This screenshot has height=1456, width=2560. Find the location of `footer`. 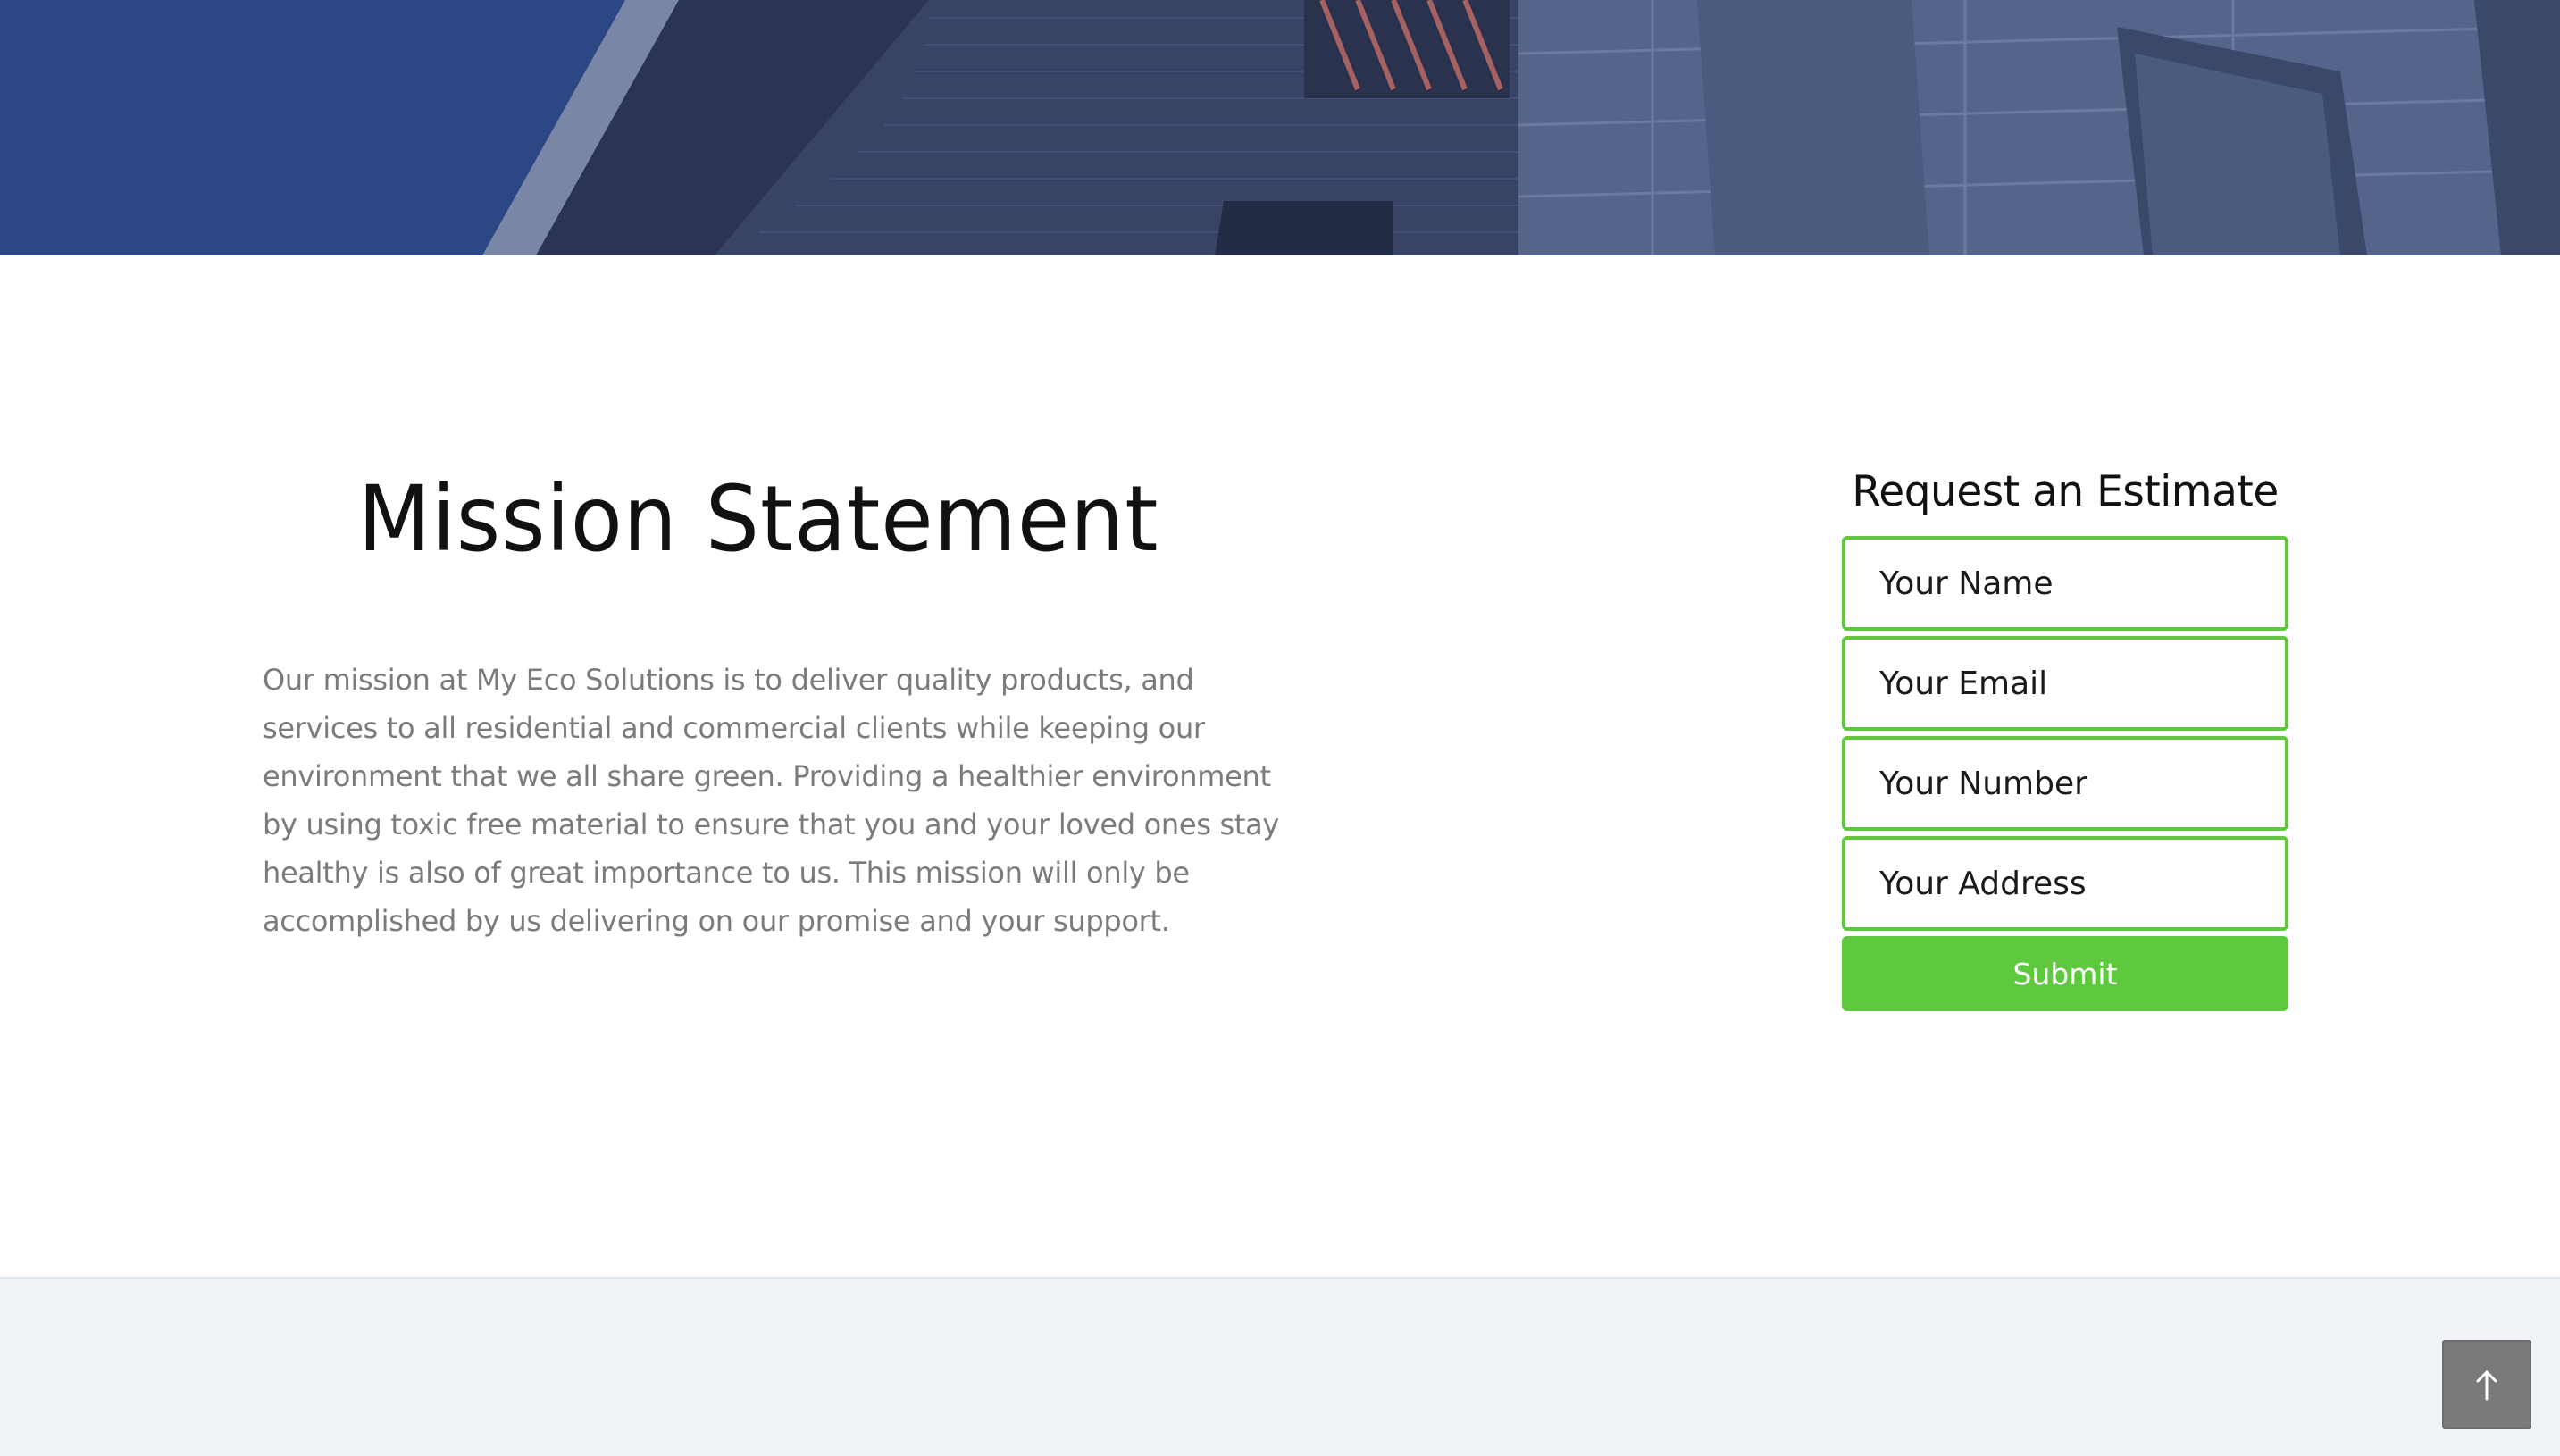

footer is located at coordinates (1280, 1366).